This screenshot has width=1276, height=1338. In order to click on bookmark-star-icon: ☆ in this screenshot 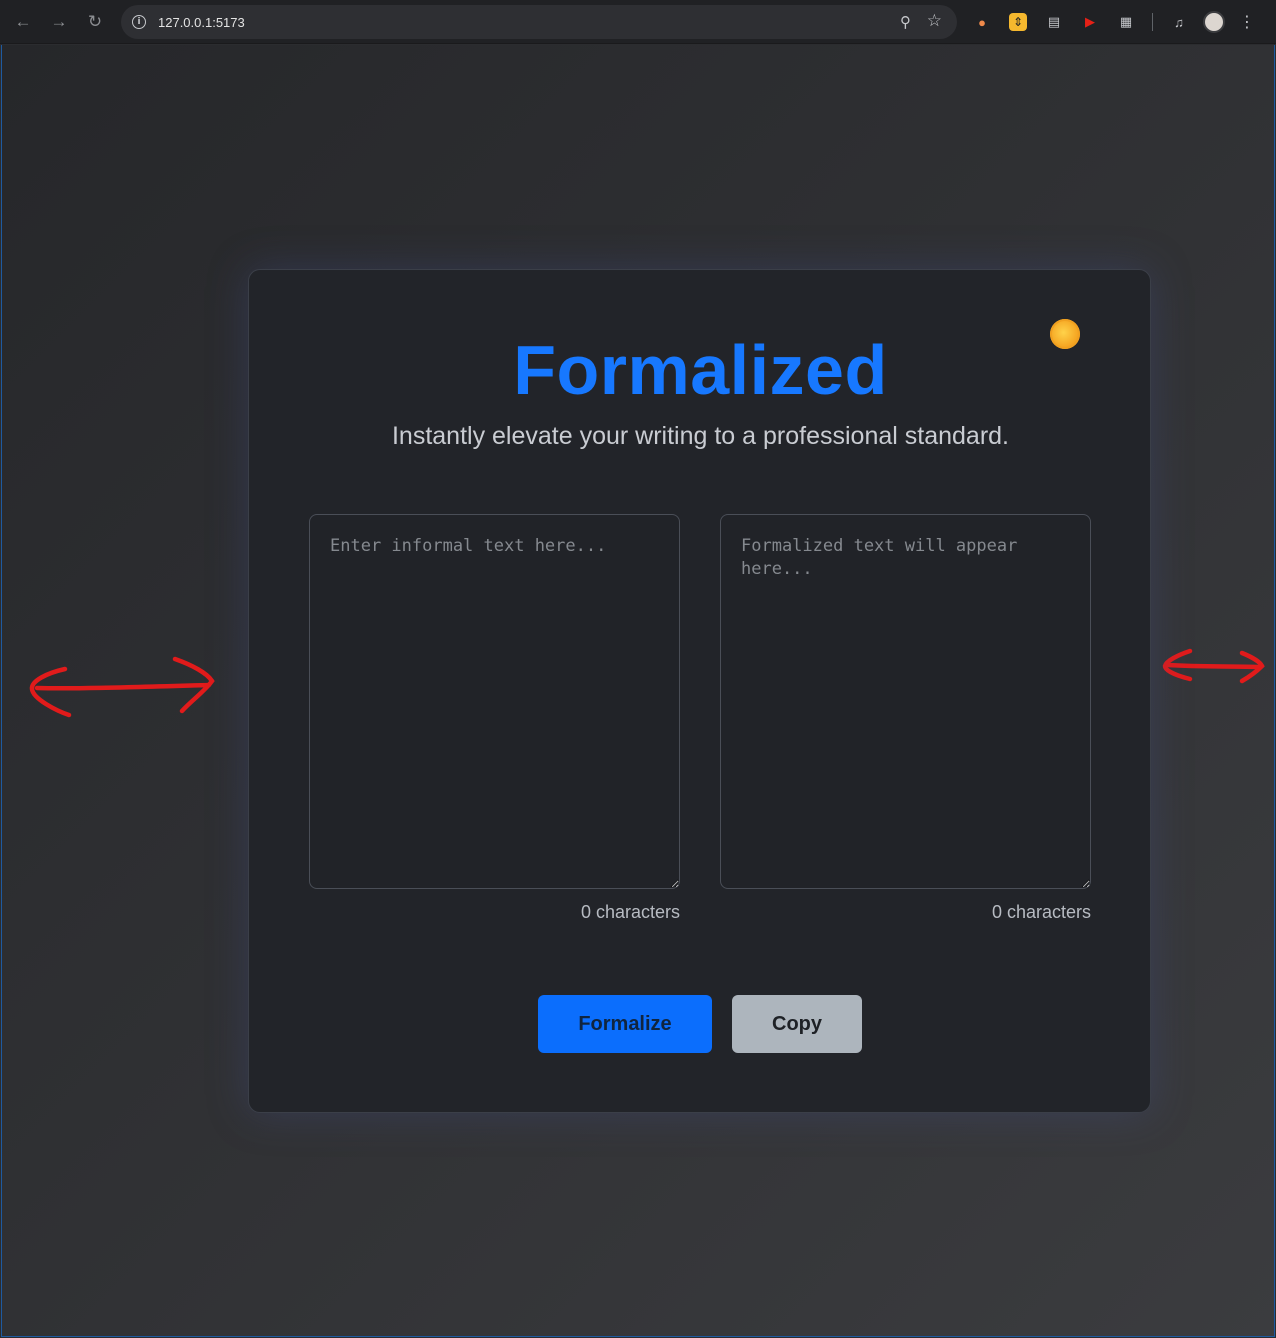, I will do `click(934, 21)`.